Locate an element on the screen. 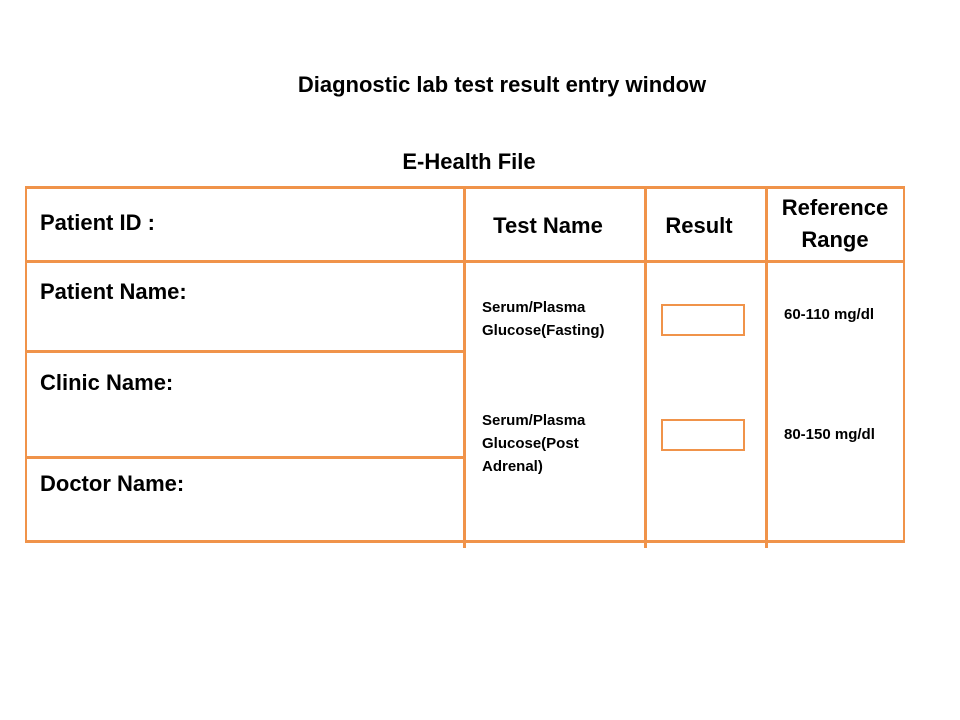  window-title: Diagnostic lab test result entry window is located at coordinates (502, 84).